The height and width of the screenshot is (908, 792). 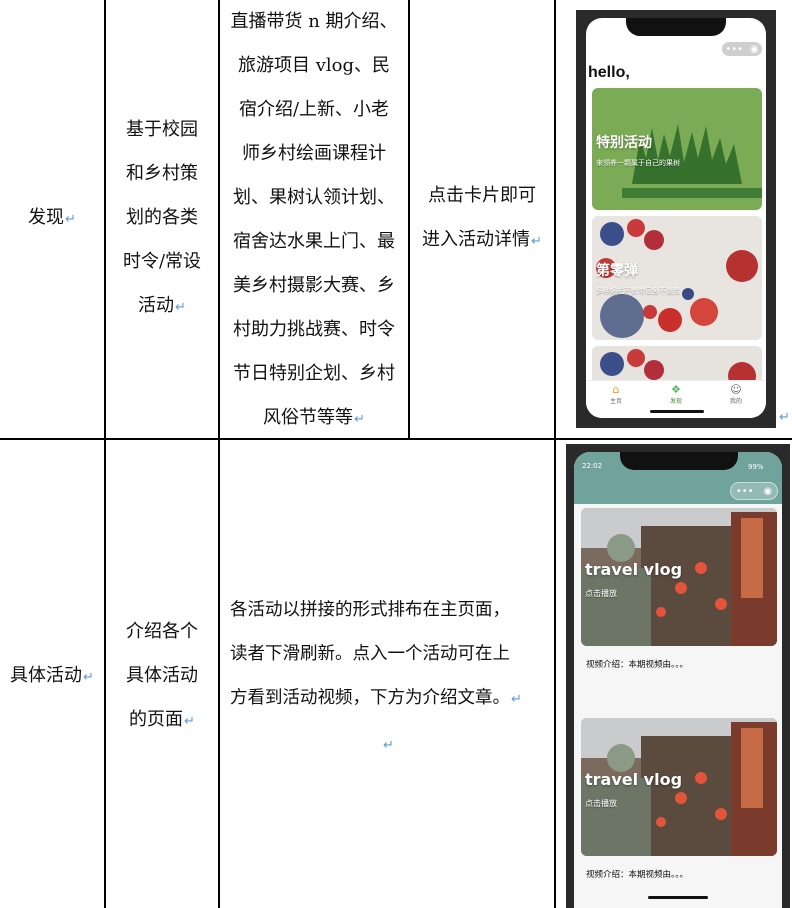 I want to click on row1-content-line: 旅游项目 vlog、民, so click(x=313, y=65).